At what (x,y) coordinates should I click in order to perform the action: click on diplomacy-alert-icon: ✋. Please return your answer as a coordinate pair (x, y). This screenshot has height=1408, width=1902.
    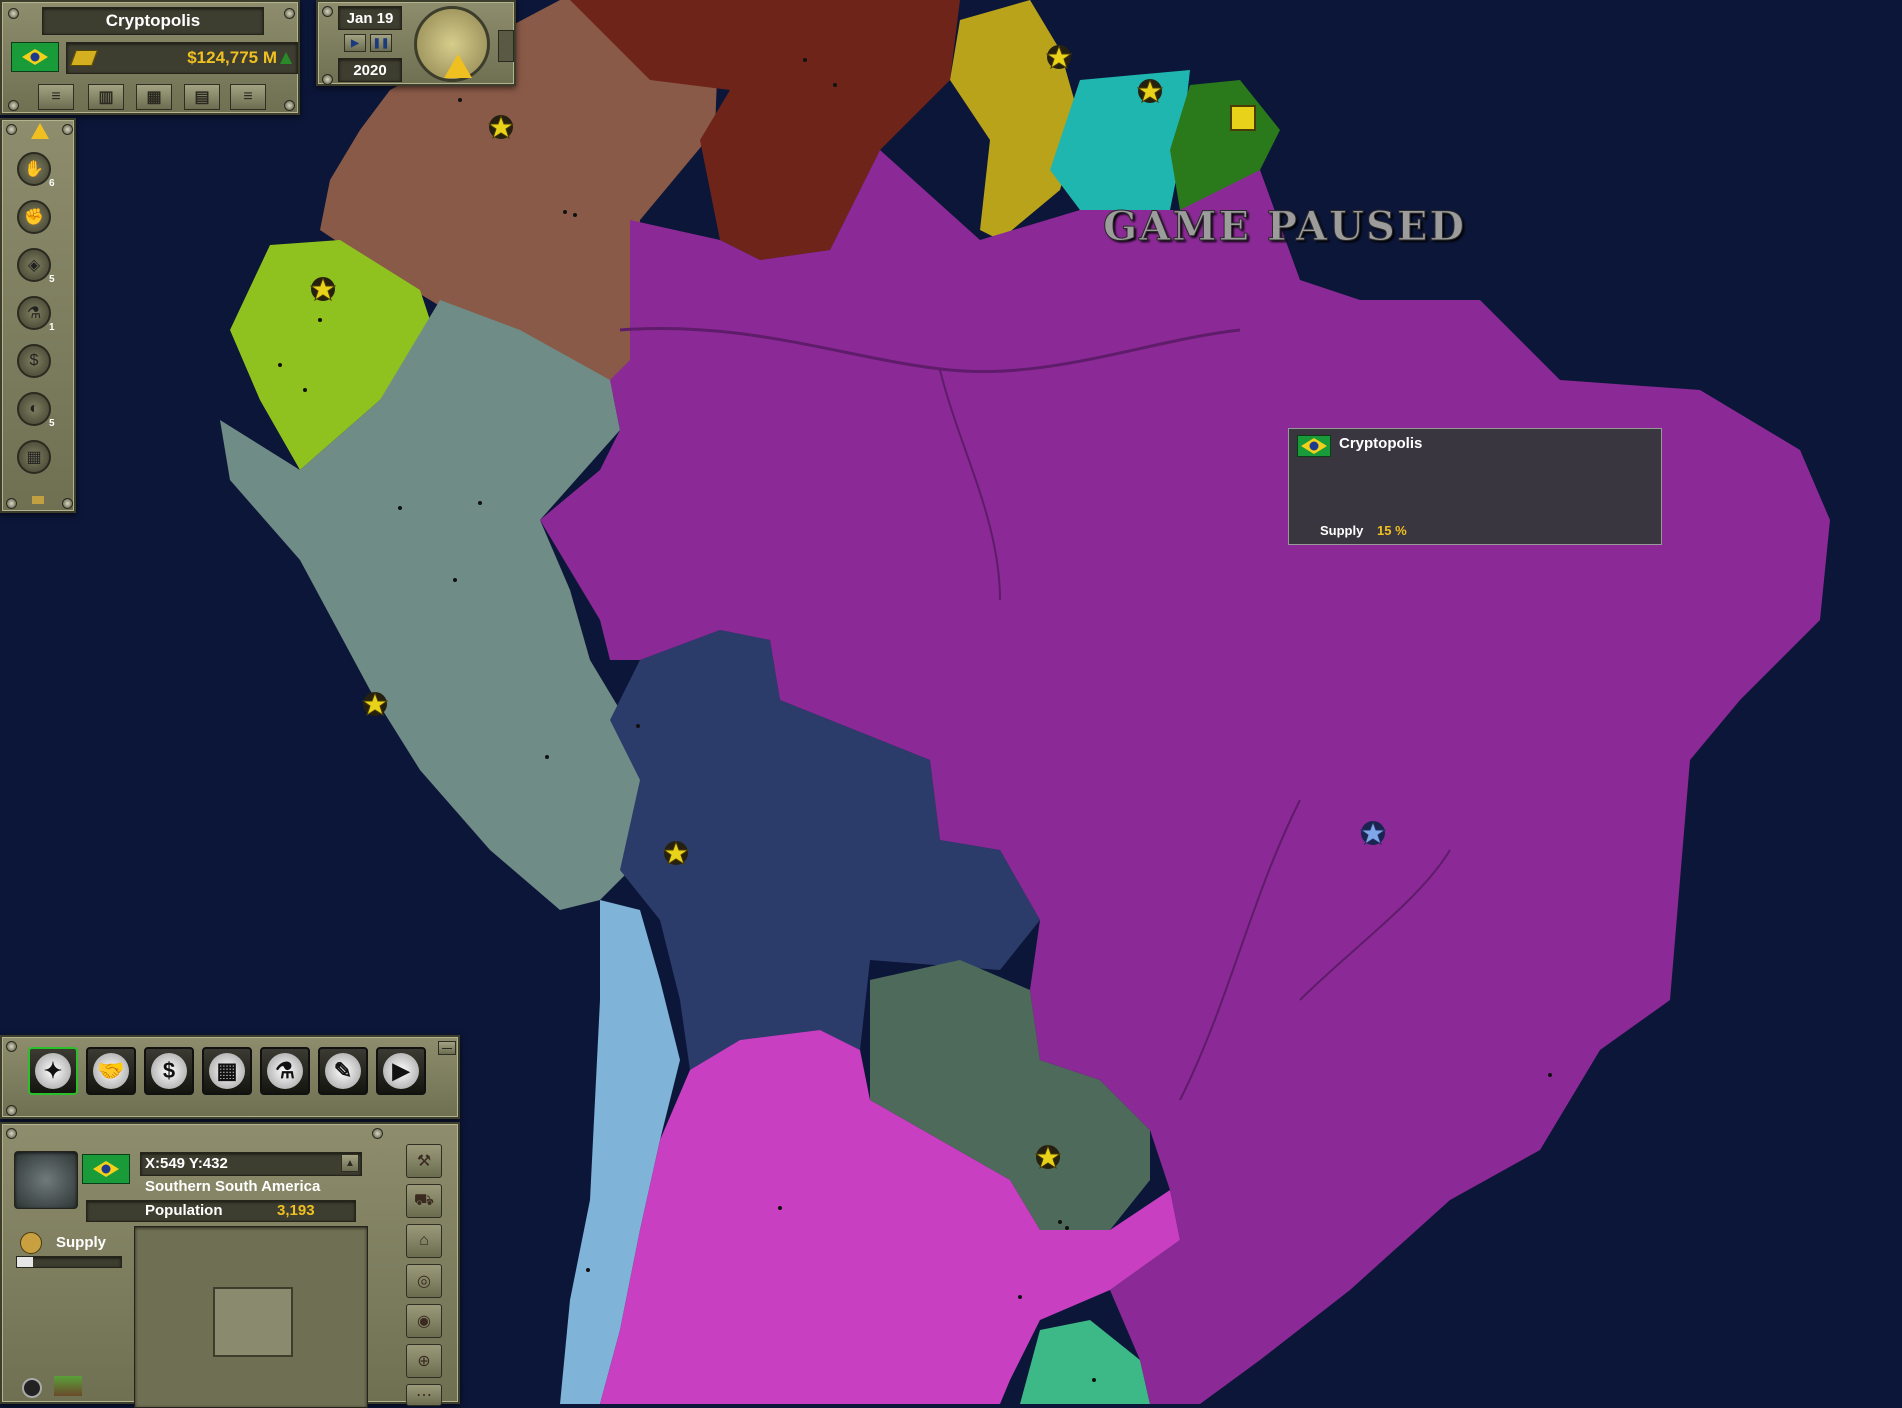
    Looking at the image, I should click on (34, 169).